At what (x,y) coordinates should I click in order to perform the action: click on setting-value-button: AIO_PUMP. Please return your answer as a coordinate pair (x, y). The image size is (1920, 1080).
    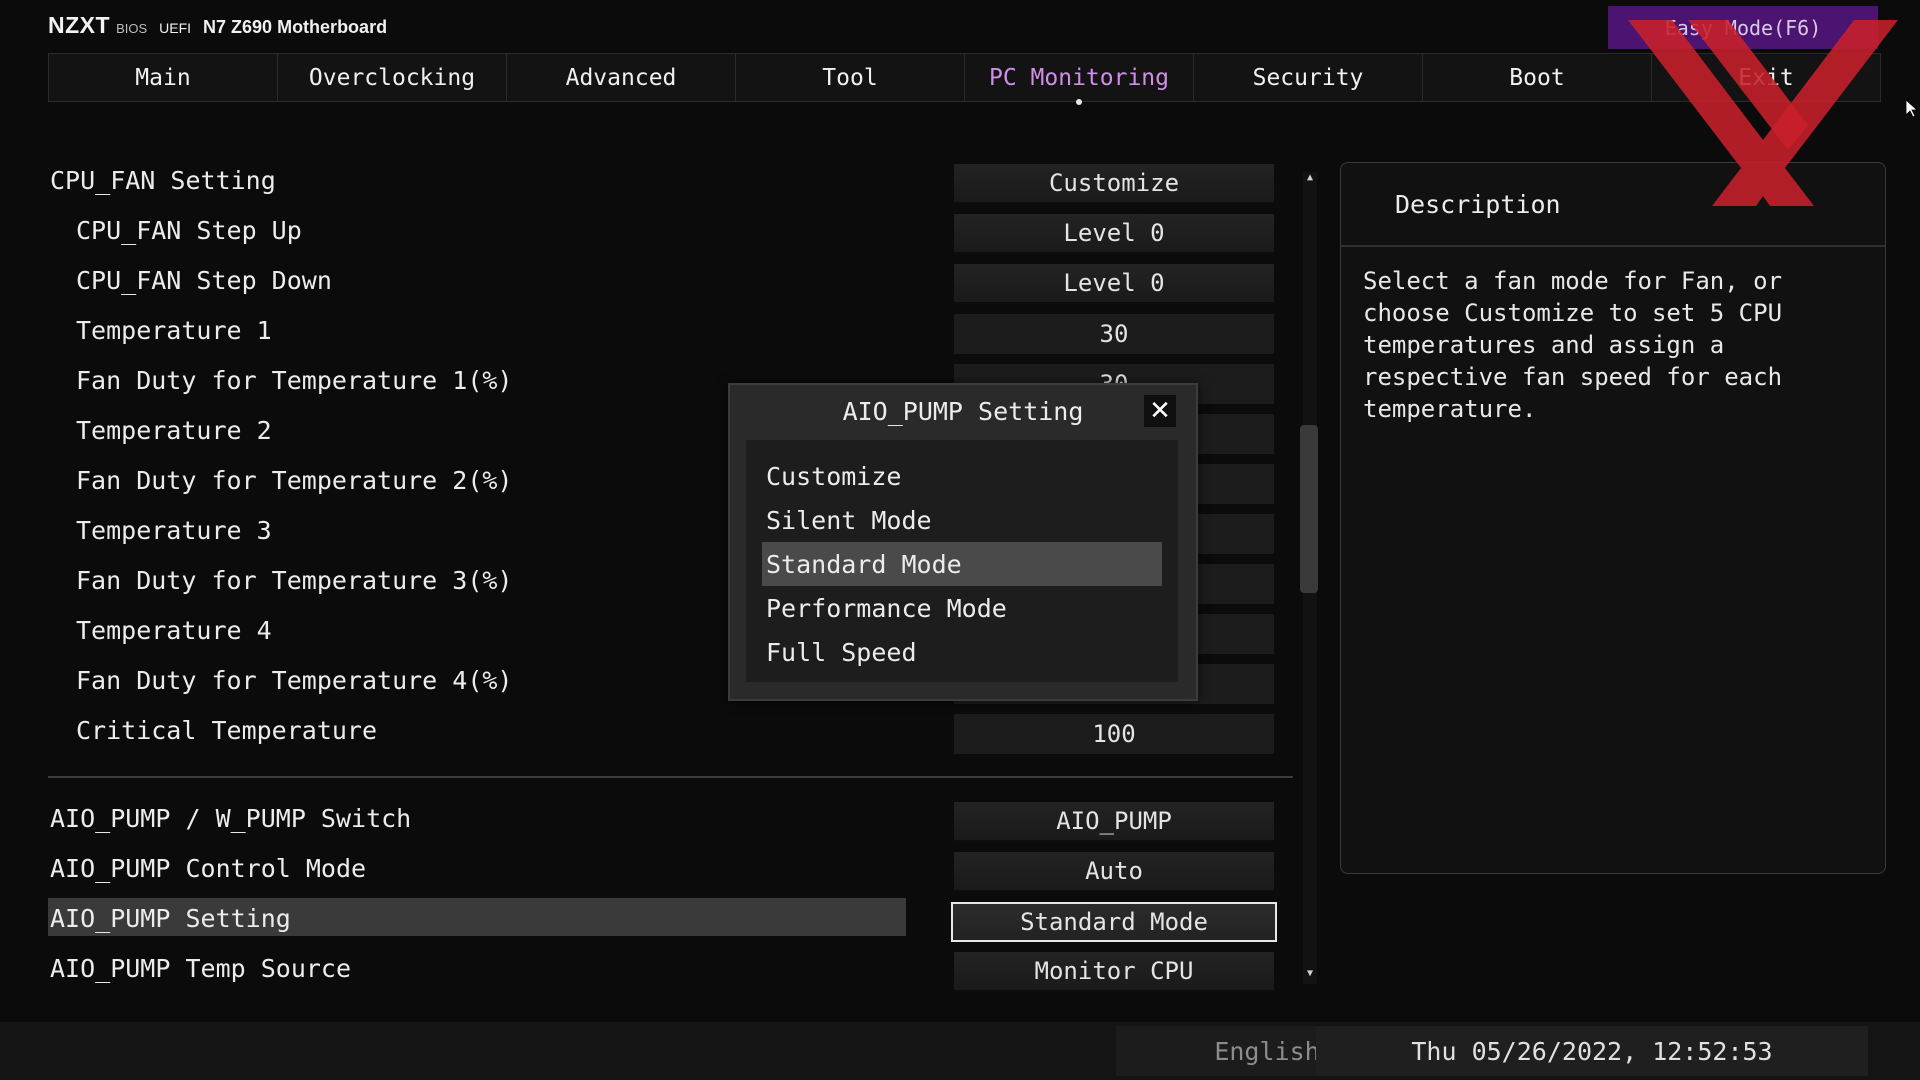
    Looking at the image, I should click on (1114, 822).